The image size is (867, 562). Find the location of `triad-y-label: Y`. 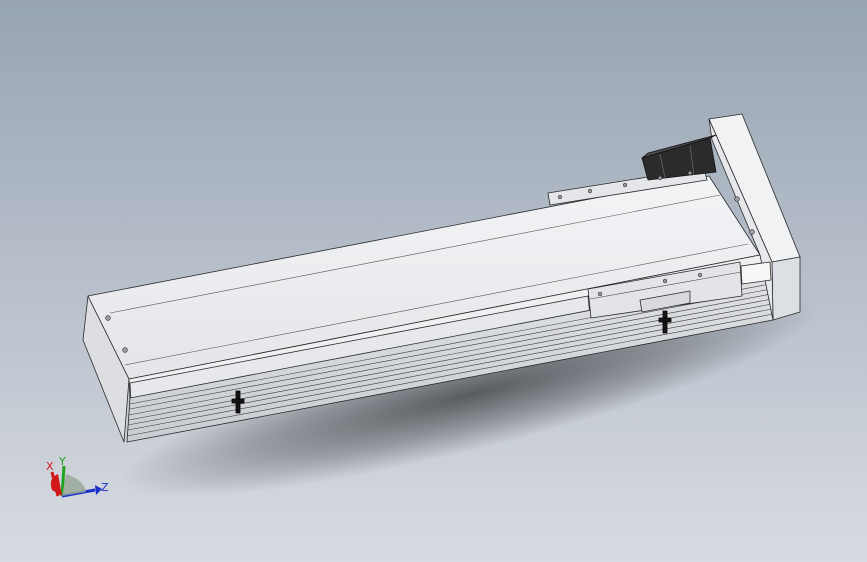

triad-y-label: Y is located at coordinates (62, 461).